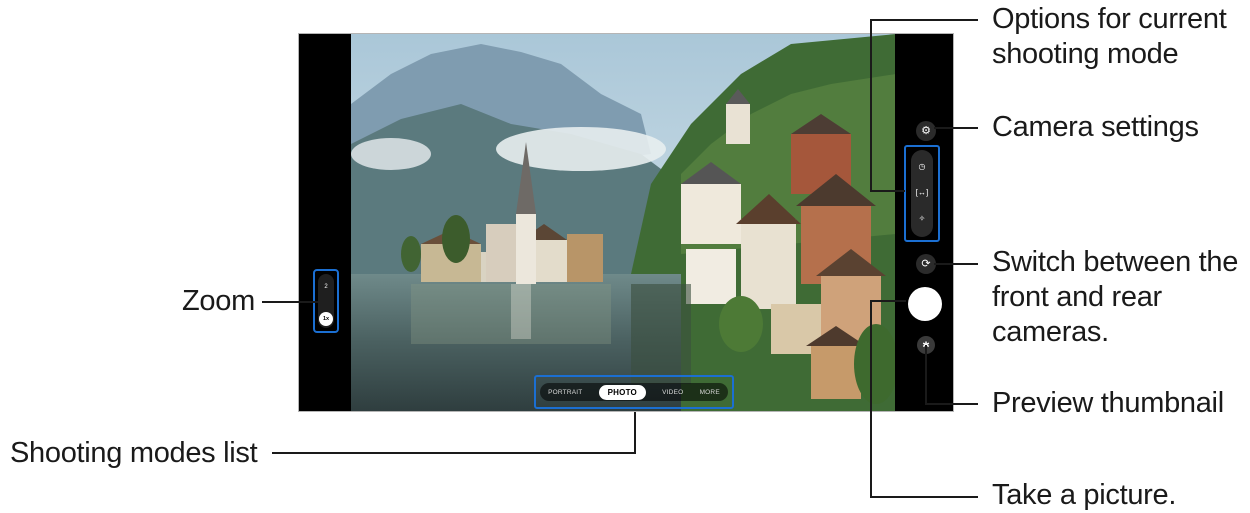  What do you see at coordinates (326, 301) in the screenshot?
I see `zoom-pill: 2 1x` at bounding box center [326, 301].